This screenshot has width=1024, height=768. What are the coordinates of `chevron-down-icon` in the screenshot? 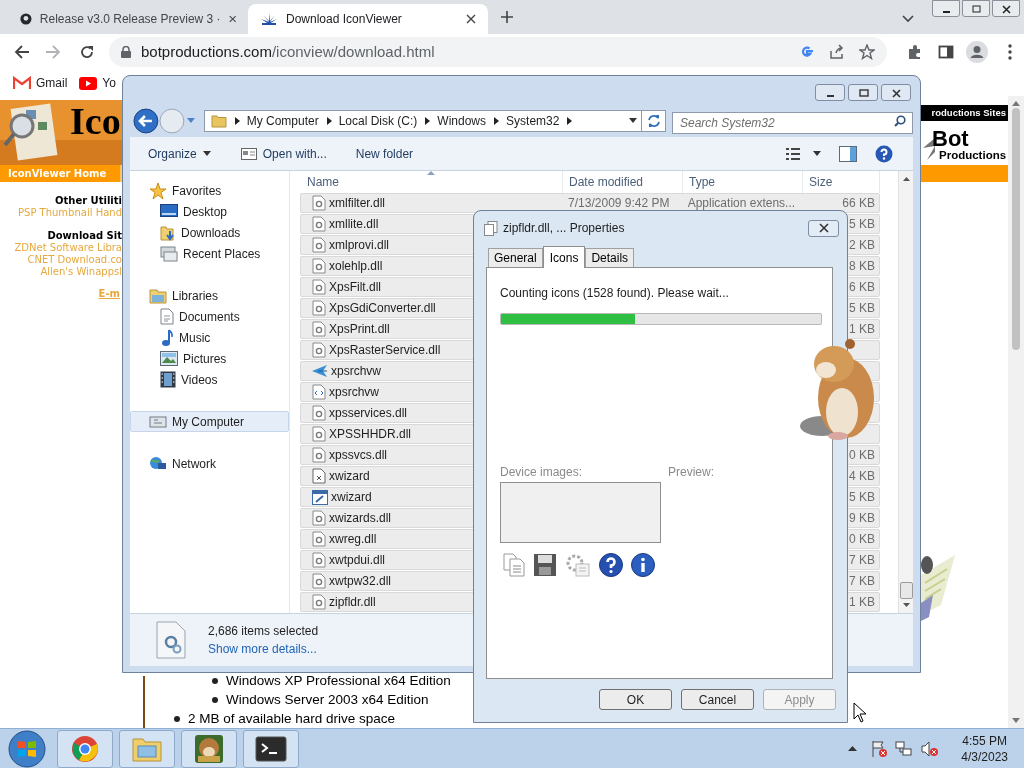 It's located at (908, 19).